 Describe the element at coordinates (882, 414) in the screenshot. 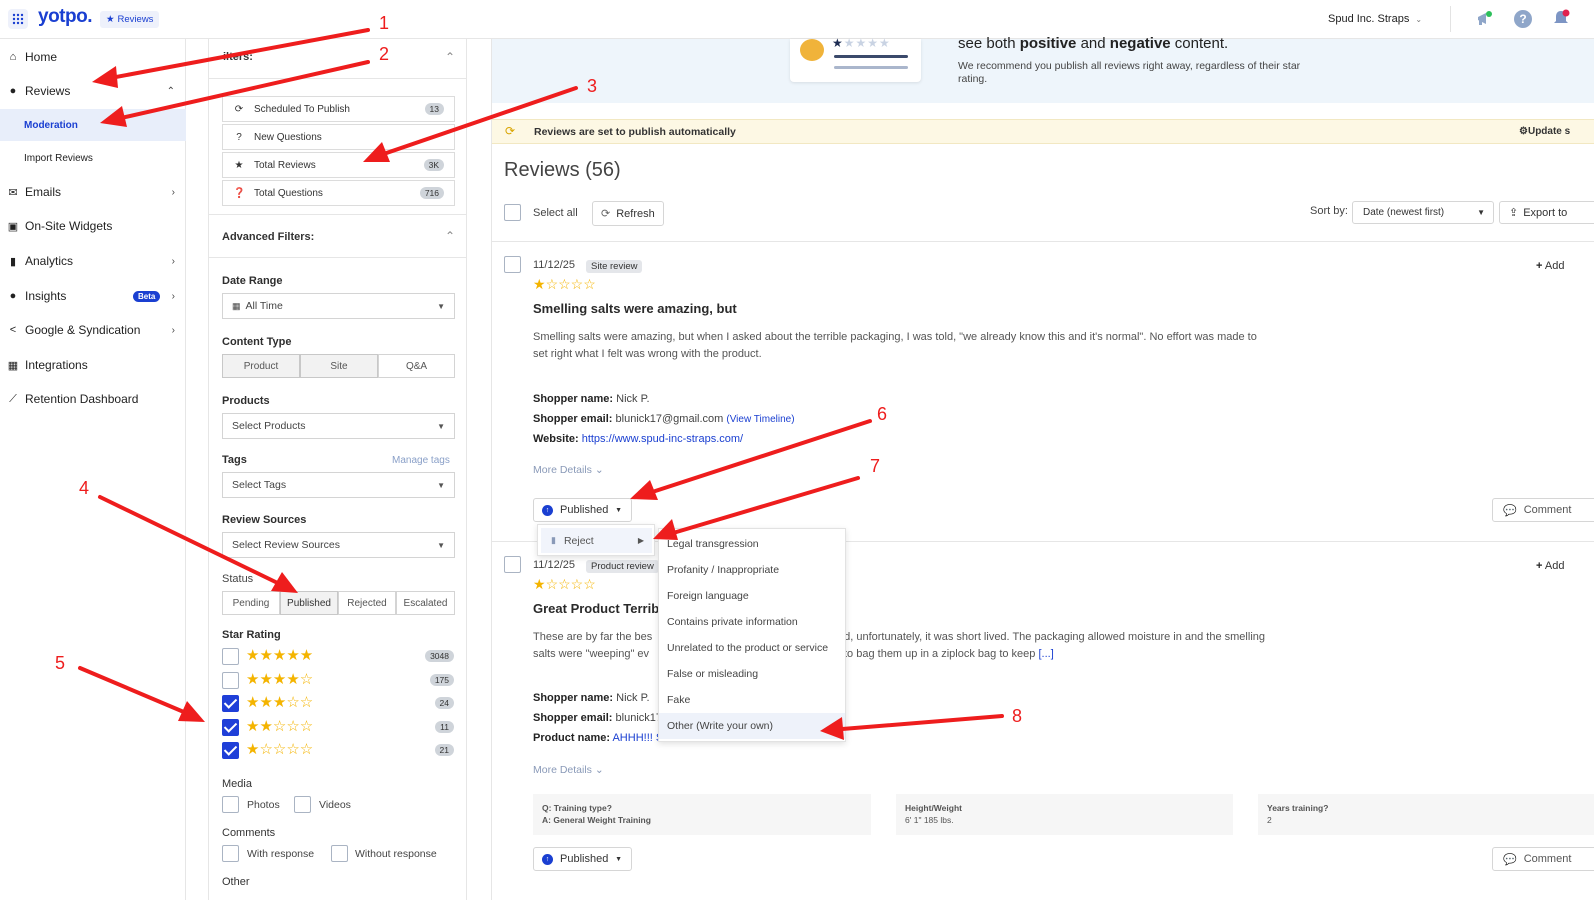

I see `annotation-number: 6` at that location.